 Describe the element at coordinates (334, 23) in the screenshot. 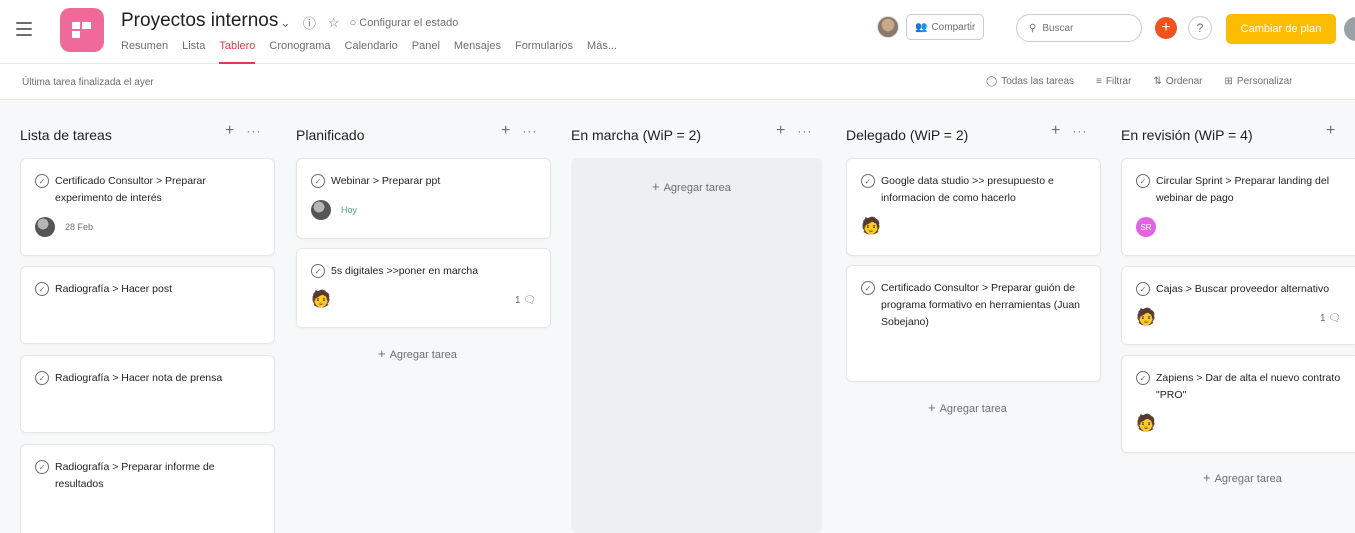

I see `star-icon: ☆` at that location.